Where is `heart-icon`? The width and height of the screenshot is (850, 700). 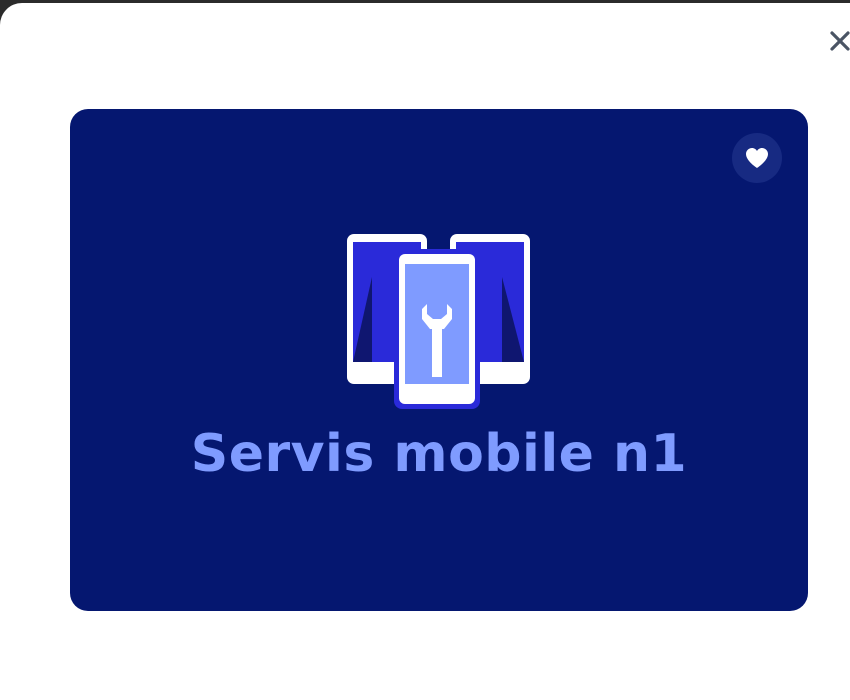
heart-icon is located at coordinates (757, 158).